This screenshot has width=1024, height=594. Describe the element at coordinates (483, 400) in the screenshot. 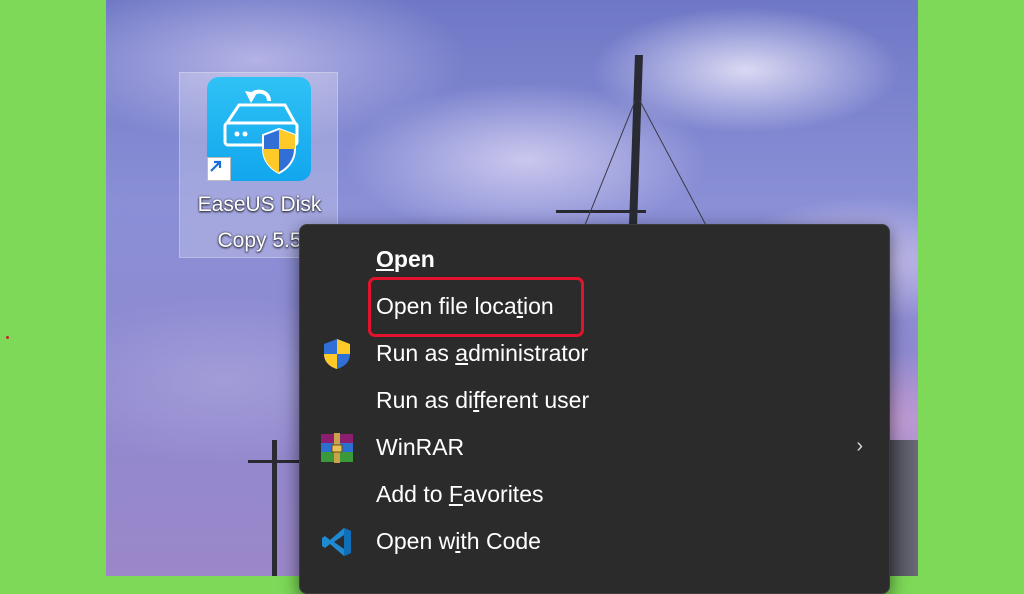

I see `menu-item-label: Run as different user` at that location.